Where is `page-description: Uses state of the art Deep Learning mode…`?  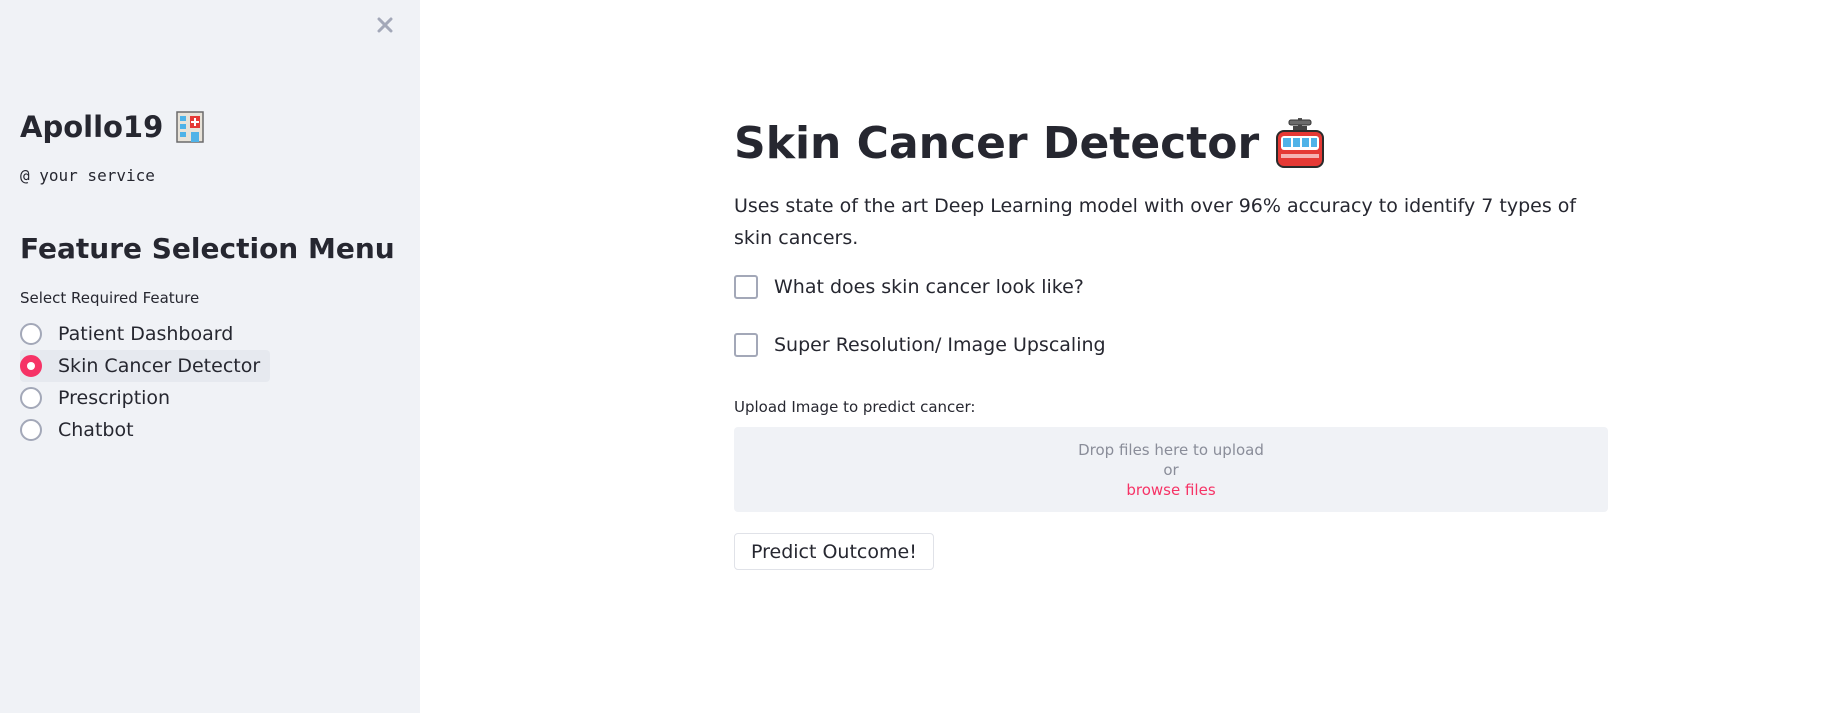
page-description: Uses state of the art Deep Learning mode… is located at coordinates (1155, 222).